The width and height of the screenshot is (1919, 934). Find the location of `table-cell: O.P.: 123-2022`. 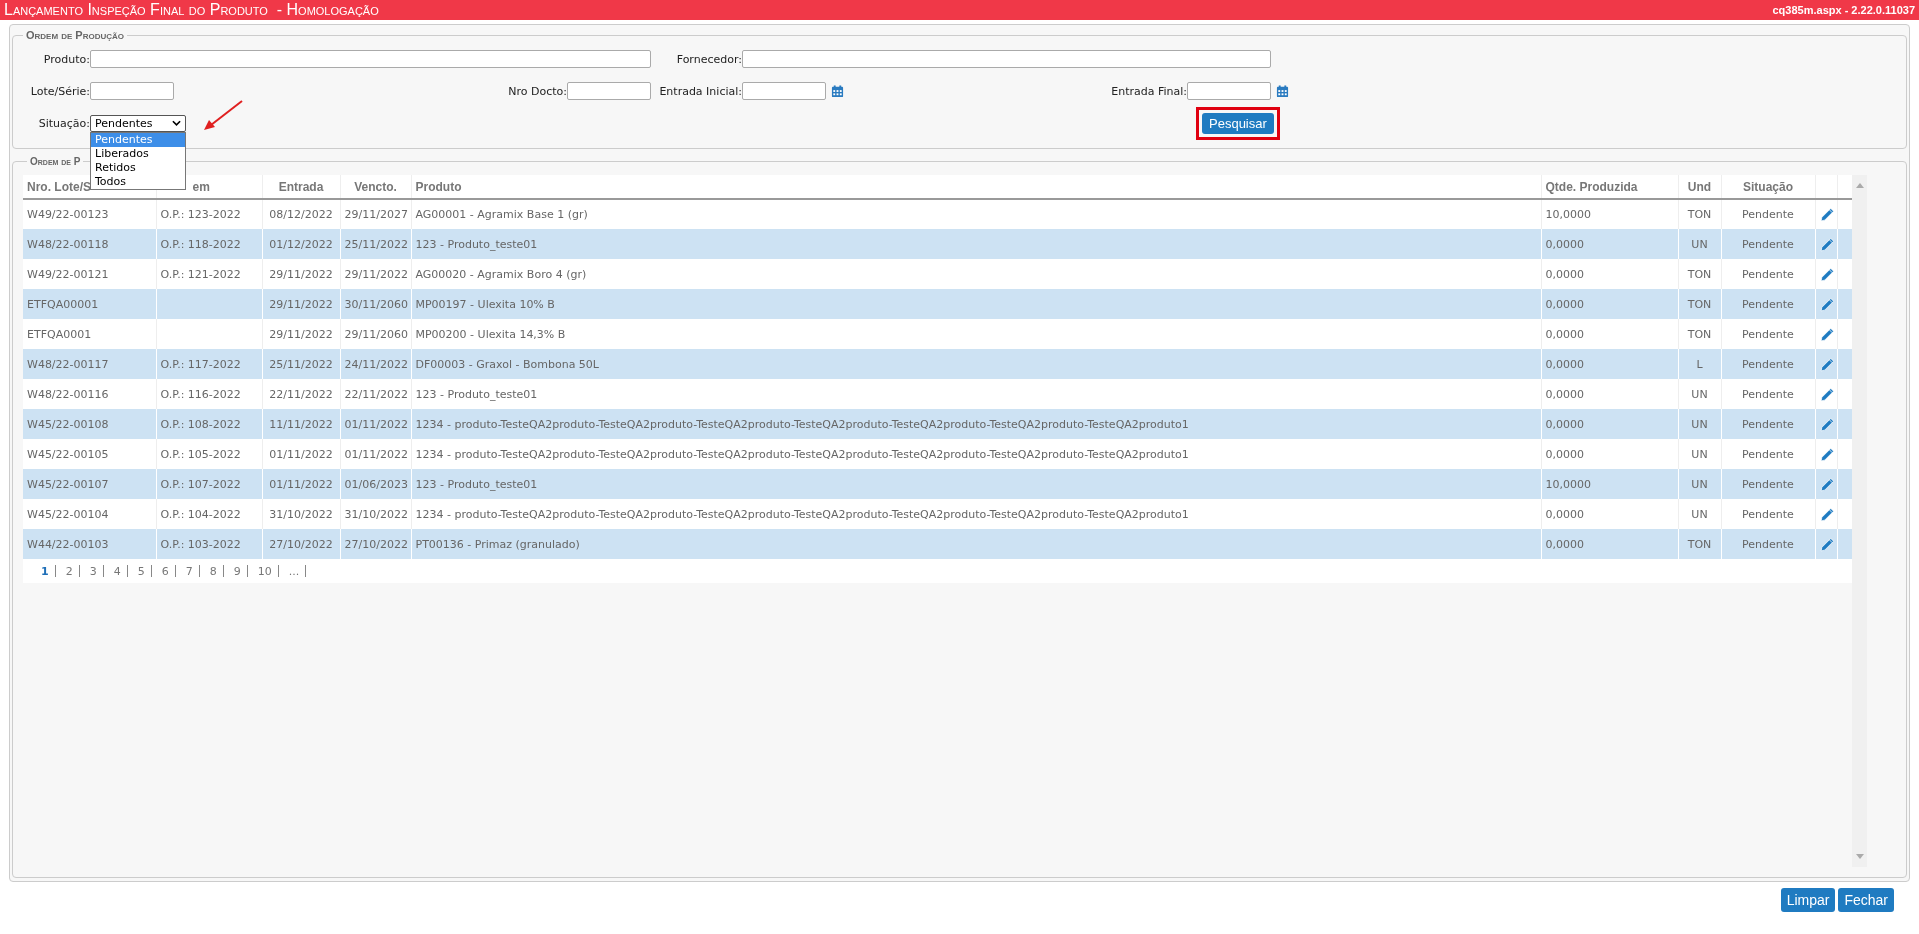

table-cell: O.P.: 123-2022 is located at coordinates (200, 214).